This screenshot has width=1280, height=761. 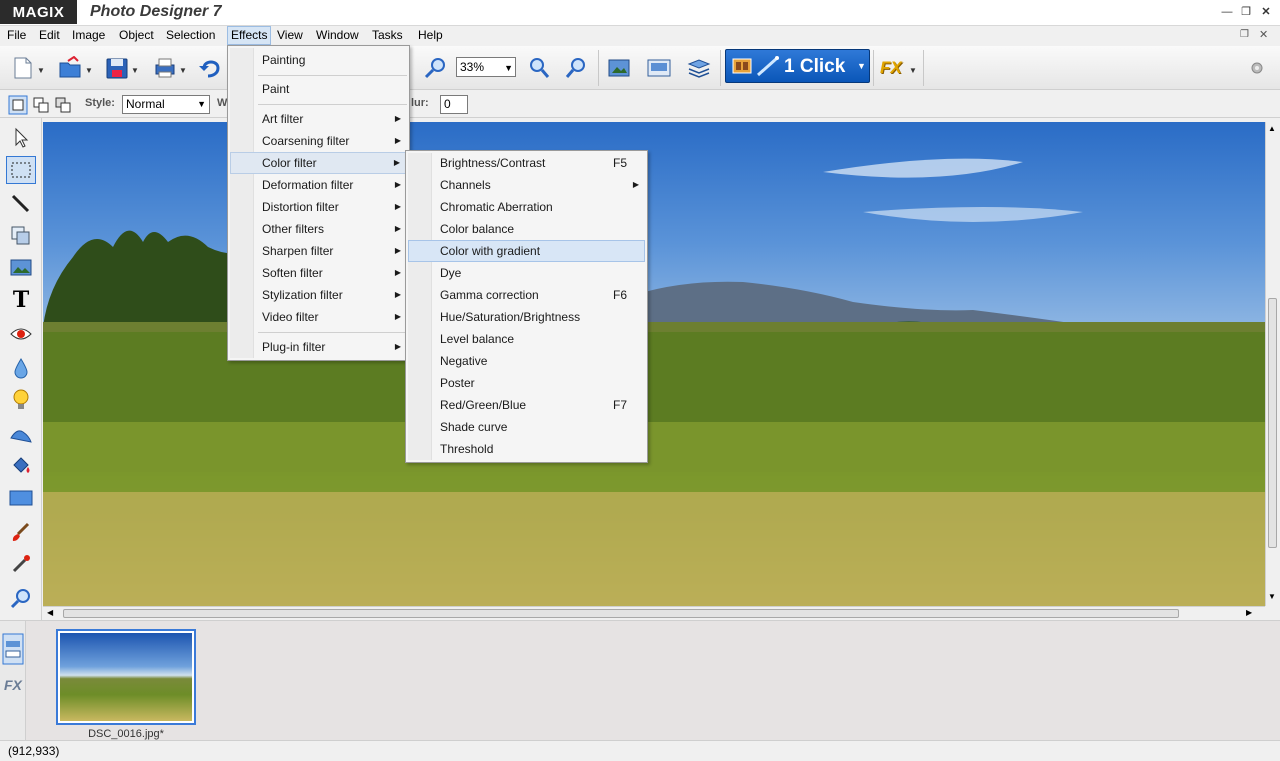 What do you see at coordinates (165, 68) in the screenshot?
I see `print-icon` at bounding box center [165, 68].